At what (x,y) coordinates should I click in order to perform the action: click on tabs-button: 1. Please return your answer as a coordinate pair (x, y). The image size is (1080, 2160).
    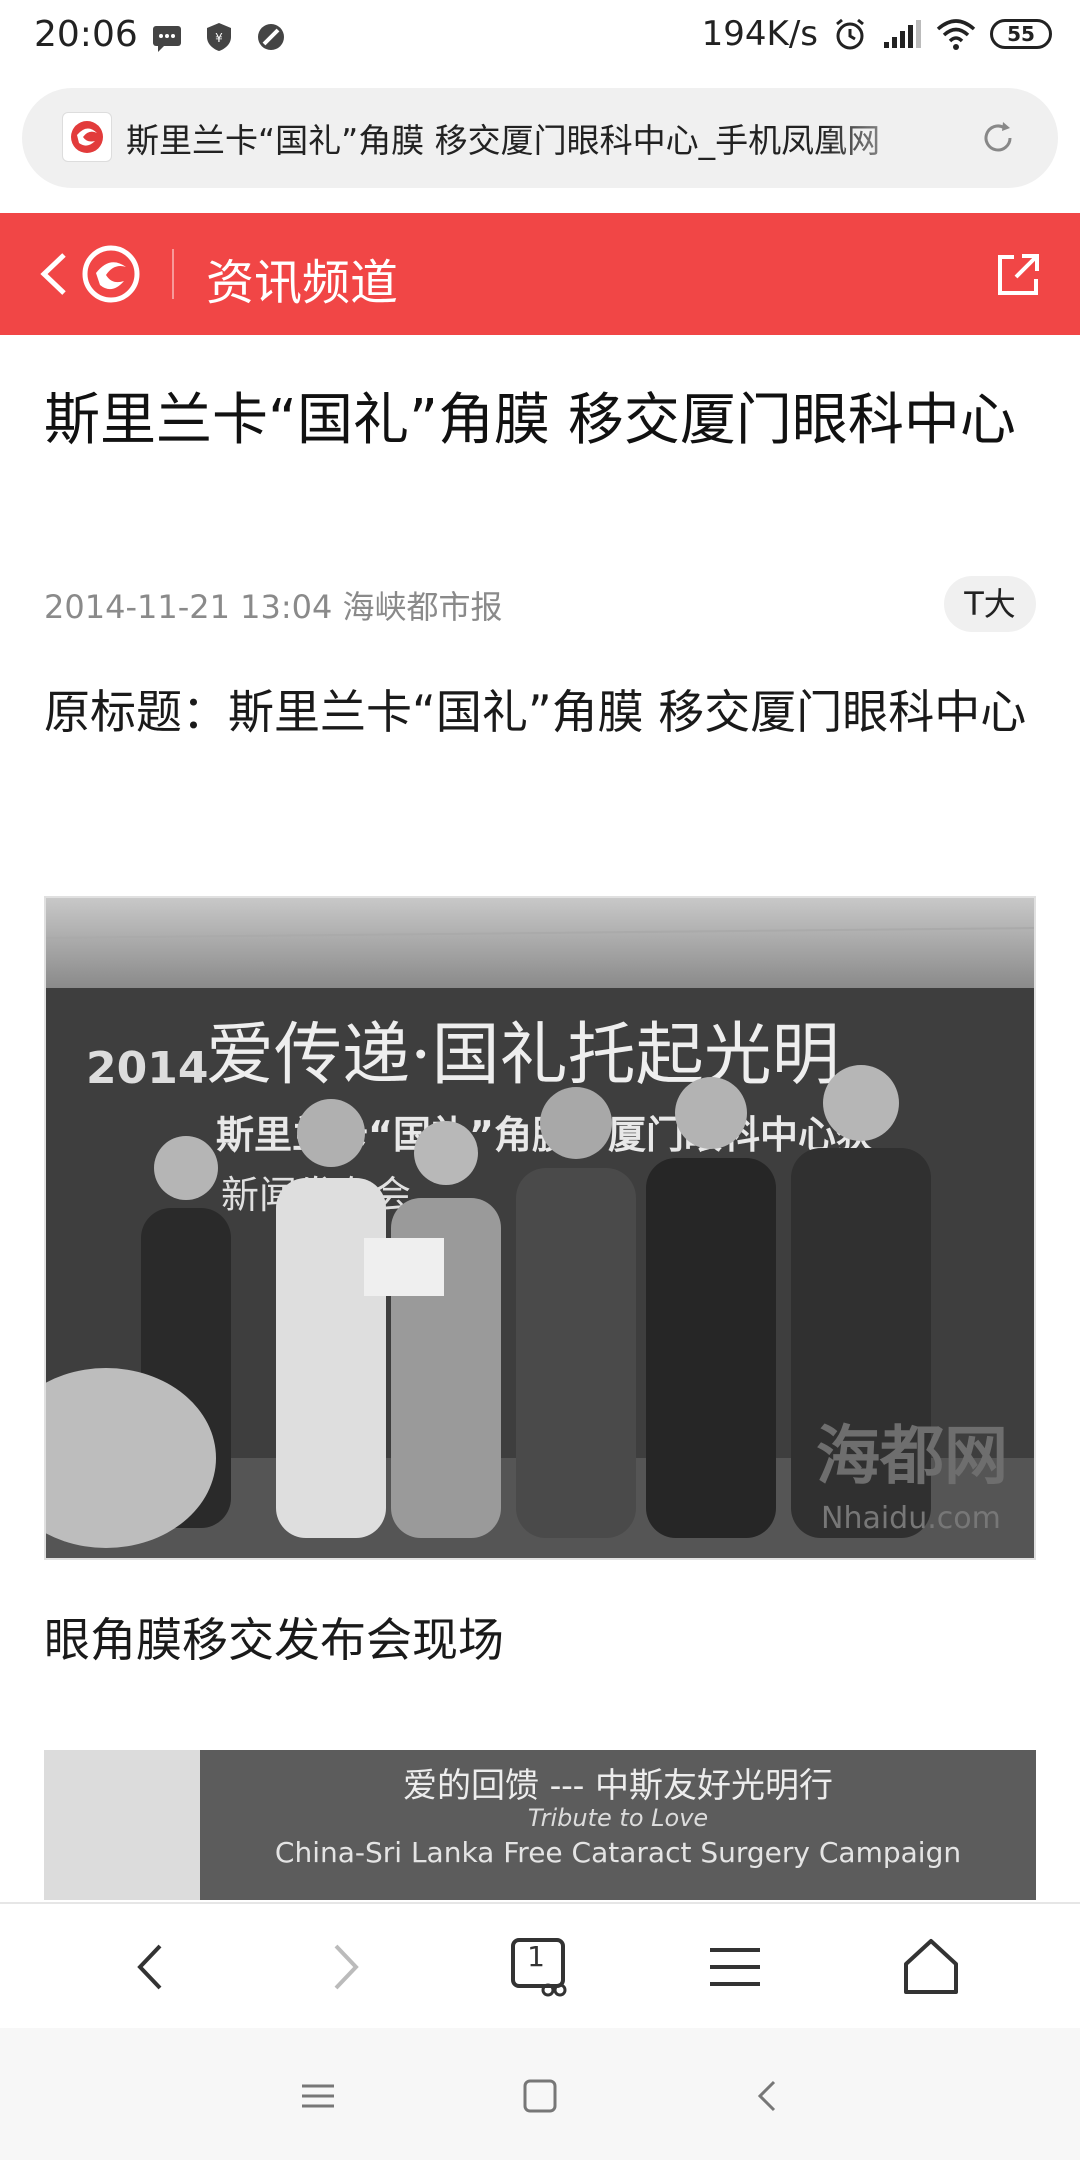
    Looking at the image, I should click on (541, 1967).